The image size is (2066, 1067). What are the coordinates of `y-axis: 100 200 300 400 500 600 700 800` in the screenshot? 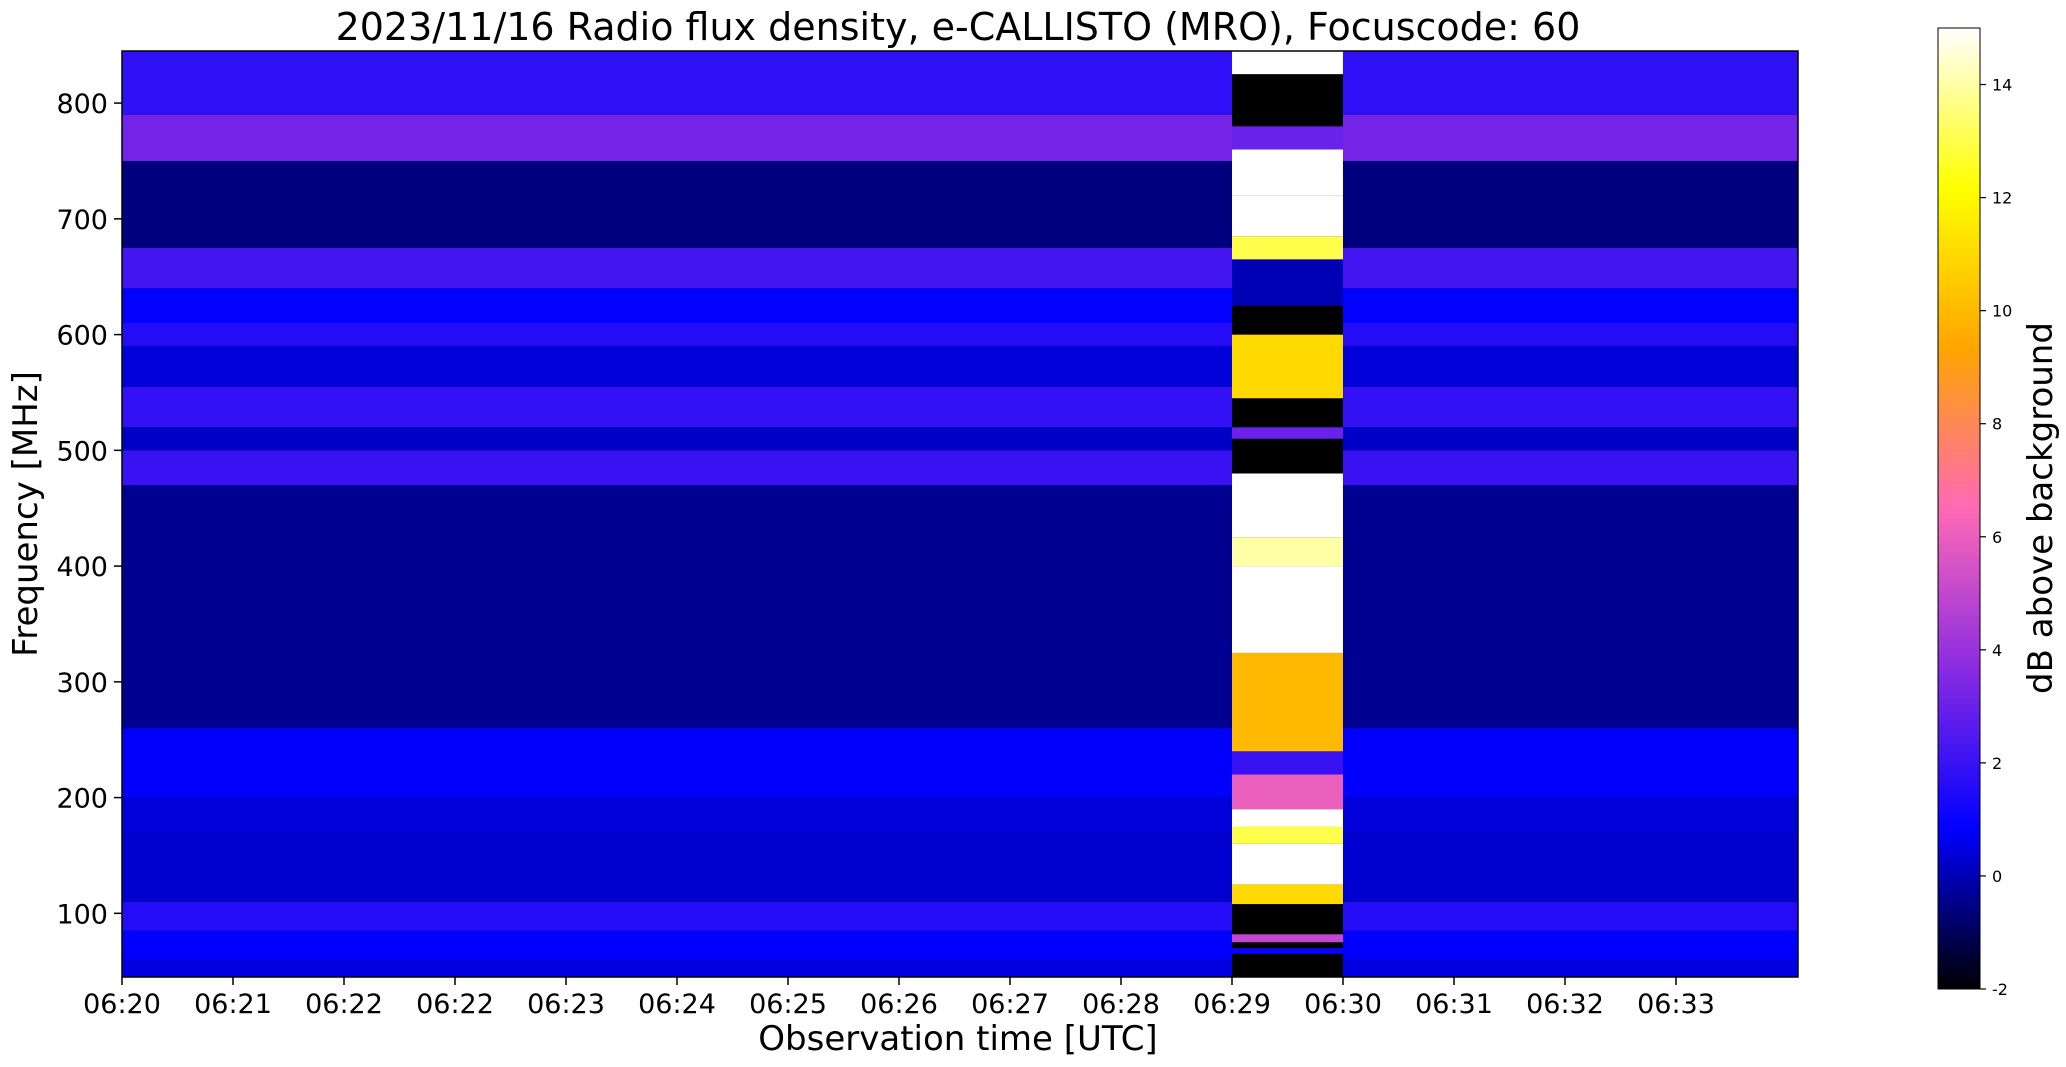 It's located at (89, 509).